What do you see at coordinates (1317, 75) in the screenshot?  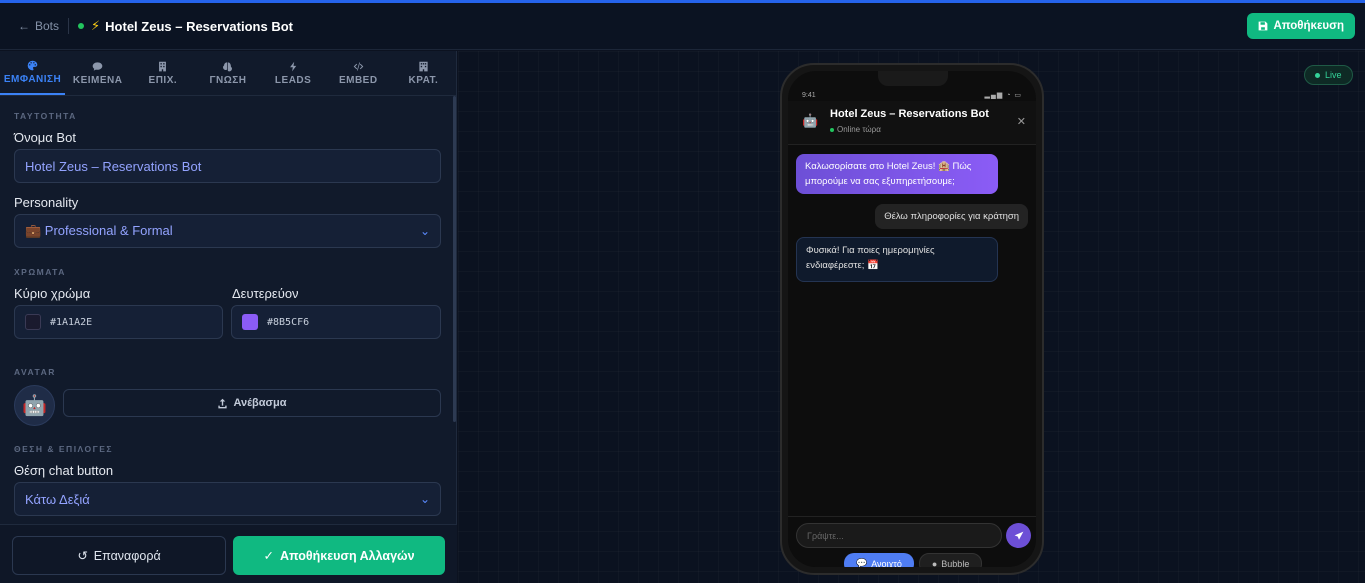 I see `live-dot-icon` at bounding box center [1317, 75].